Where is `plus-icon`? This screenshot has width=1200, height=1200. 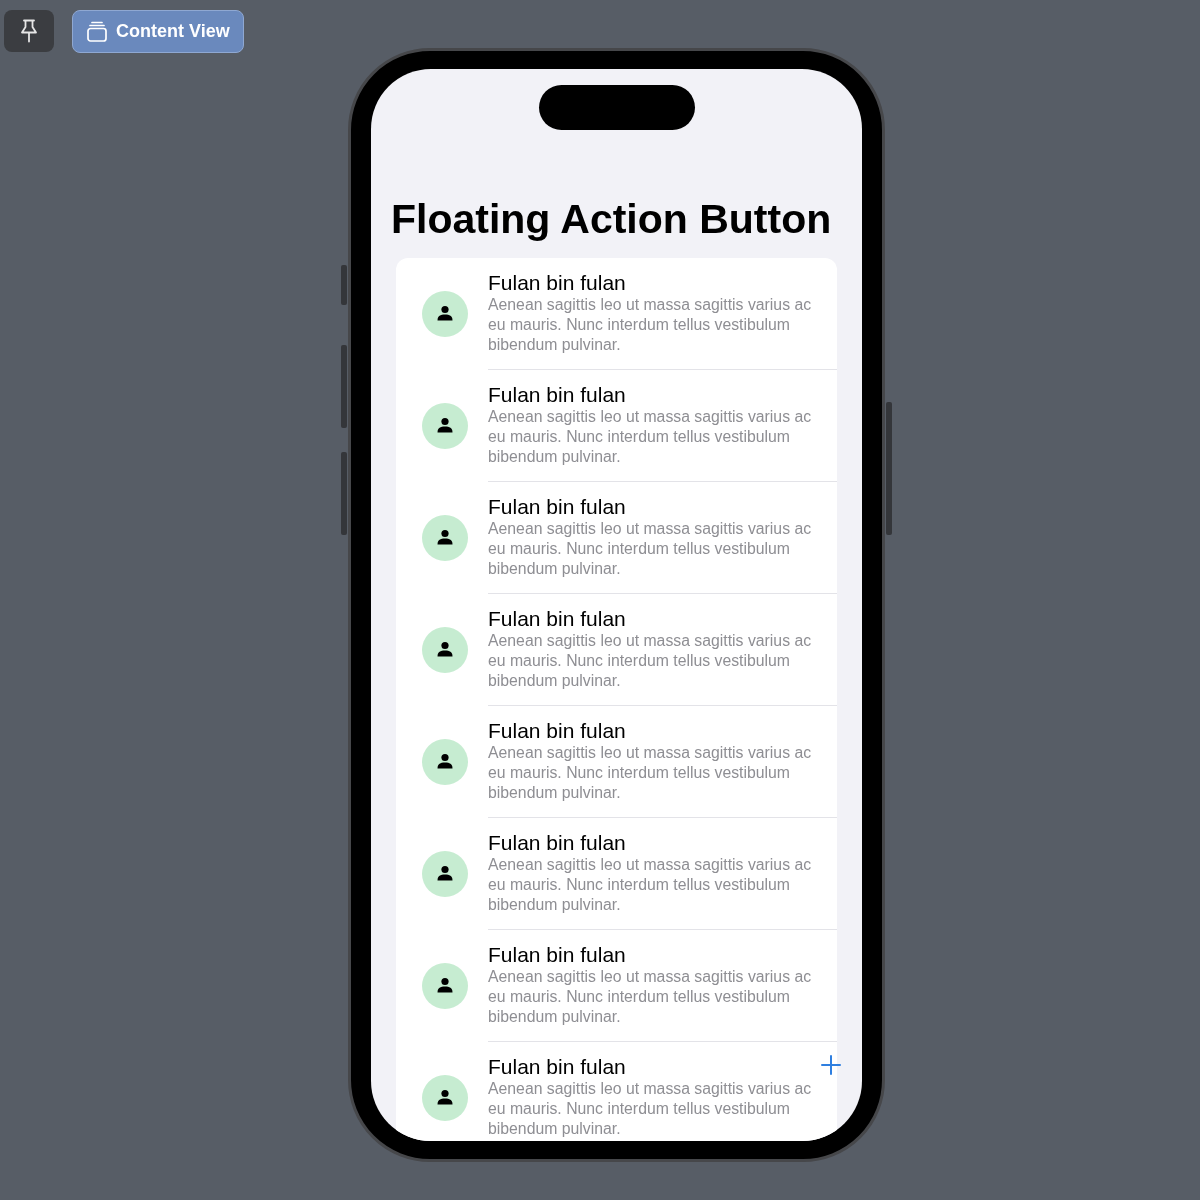 plus-icon is located at coordinates (831, 1065).